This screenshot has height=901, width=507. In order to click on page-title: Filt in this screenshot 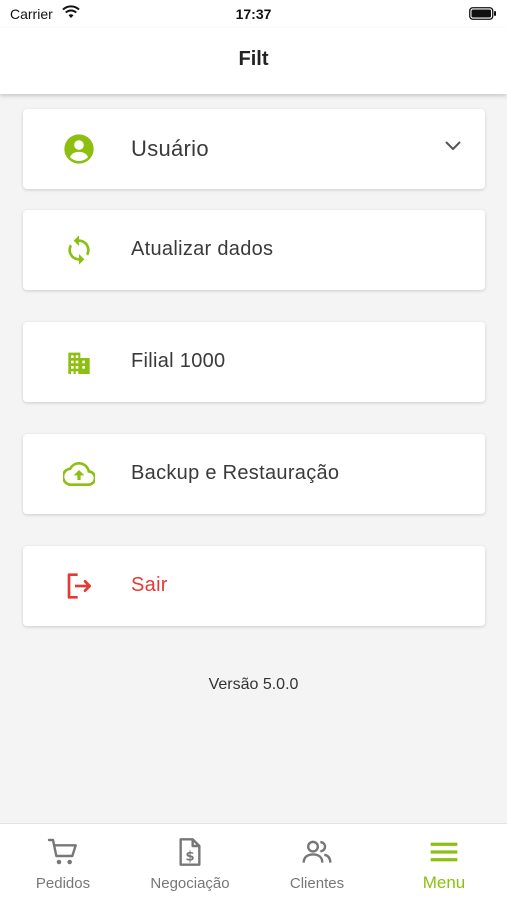, I will do `click(253, 59)`.